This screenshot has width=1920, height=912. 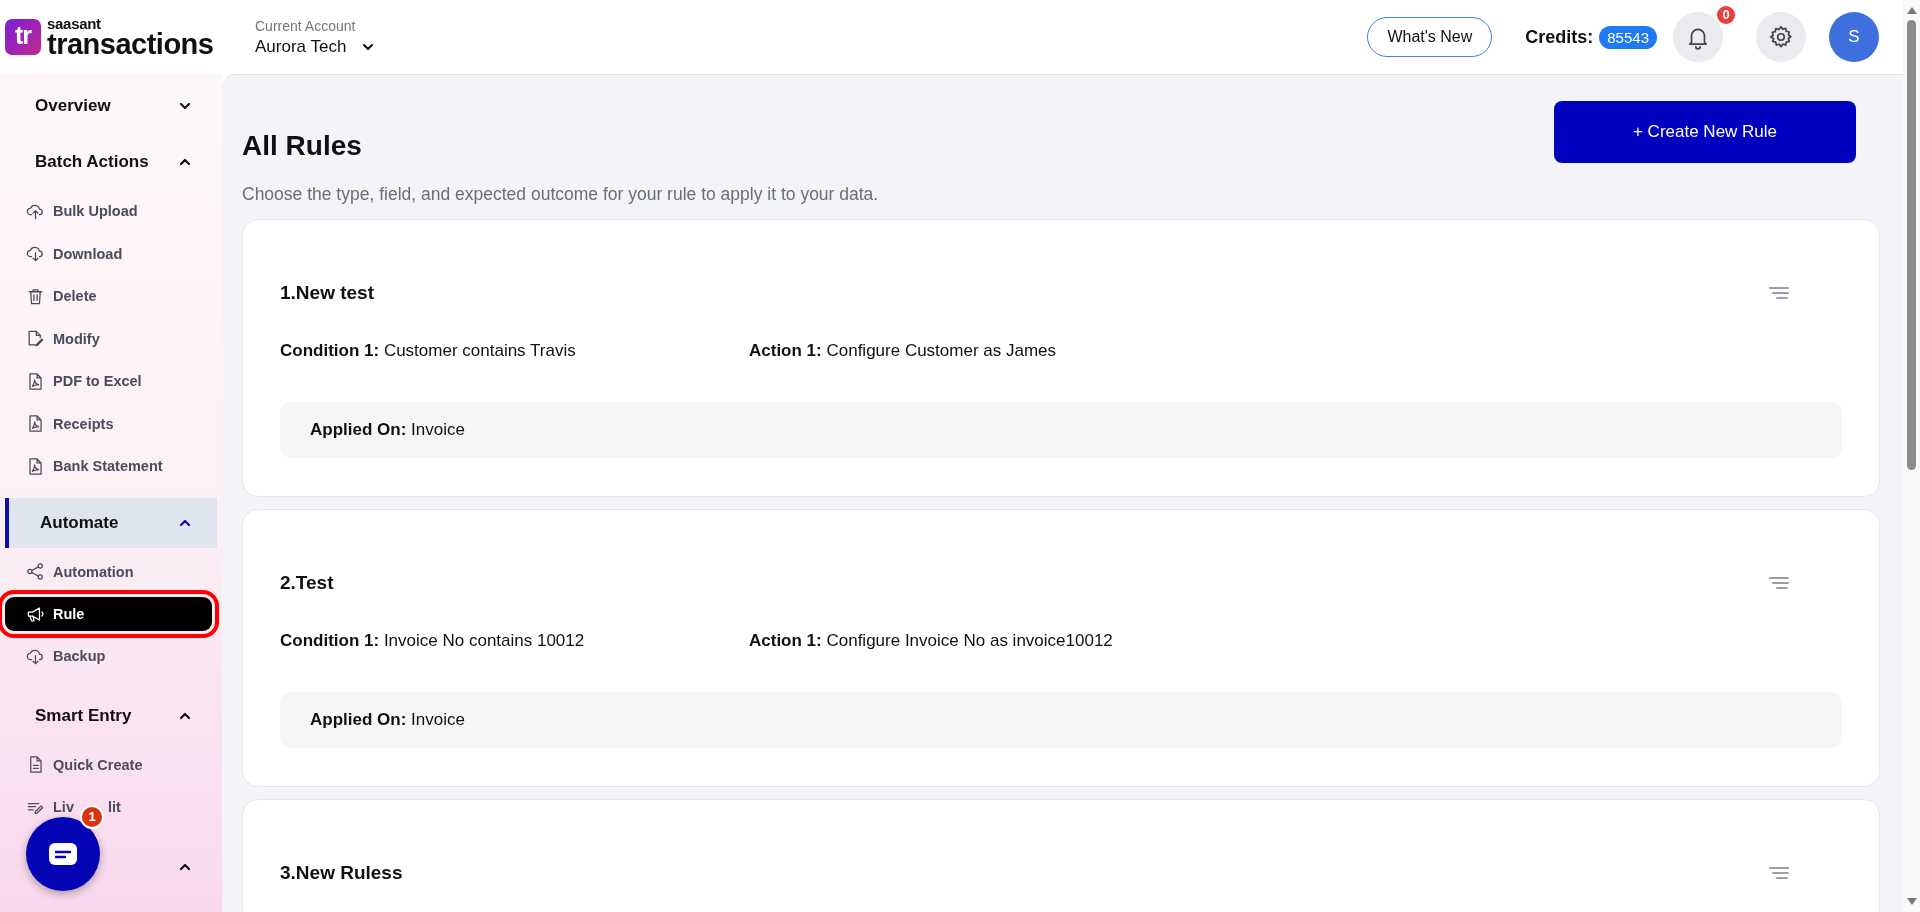 What do you see at coordinates (302, 146) in the screenshot?
I see `page-title: All Rules` at bounding box center [302, 146].